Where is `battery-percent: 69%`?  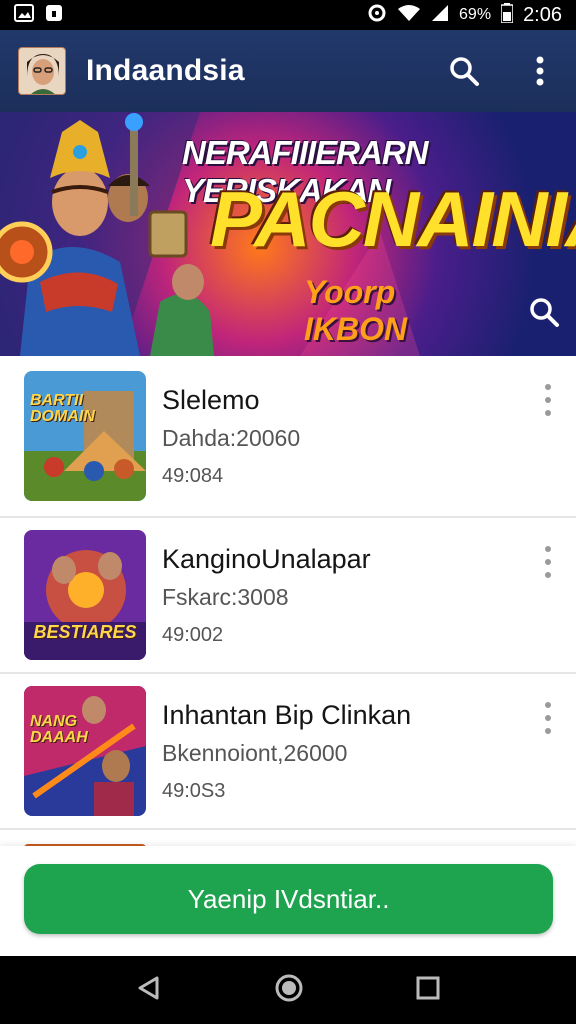
battery-percent: 69% is located at coordinates (475, 14).